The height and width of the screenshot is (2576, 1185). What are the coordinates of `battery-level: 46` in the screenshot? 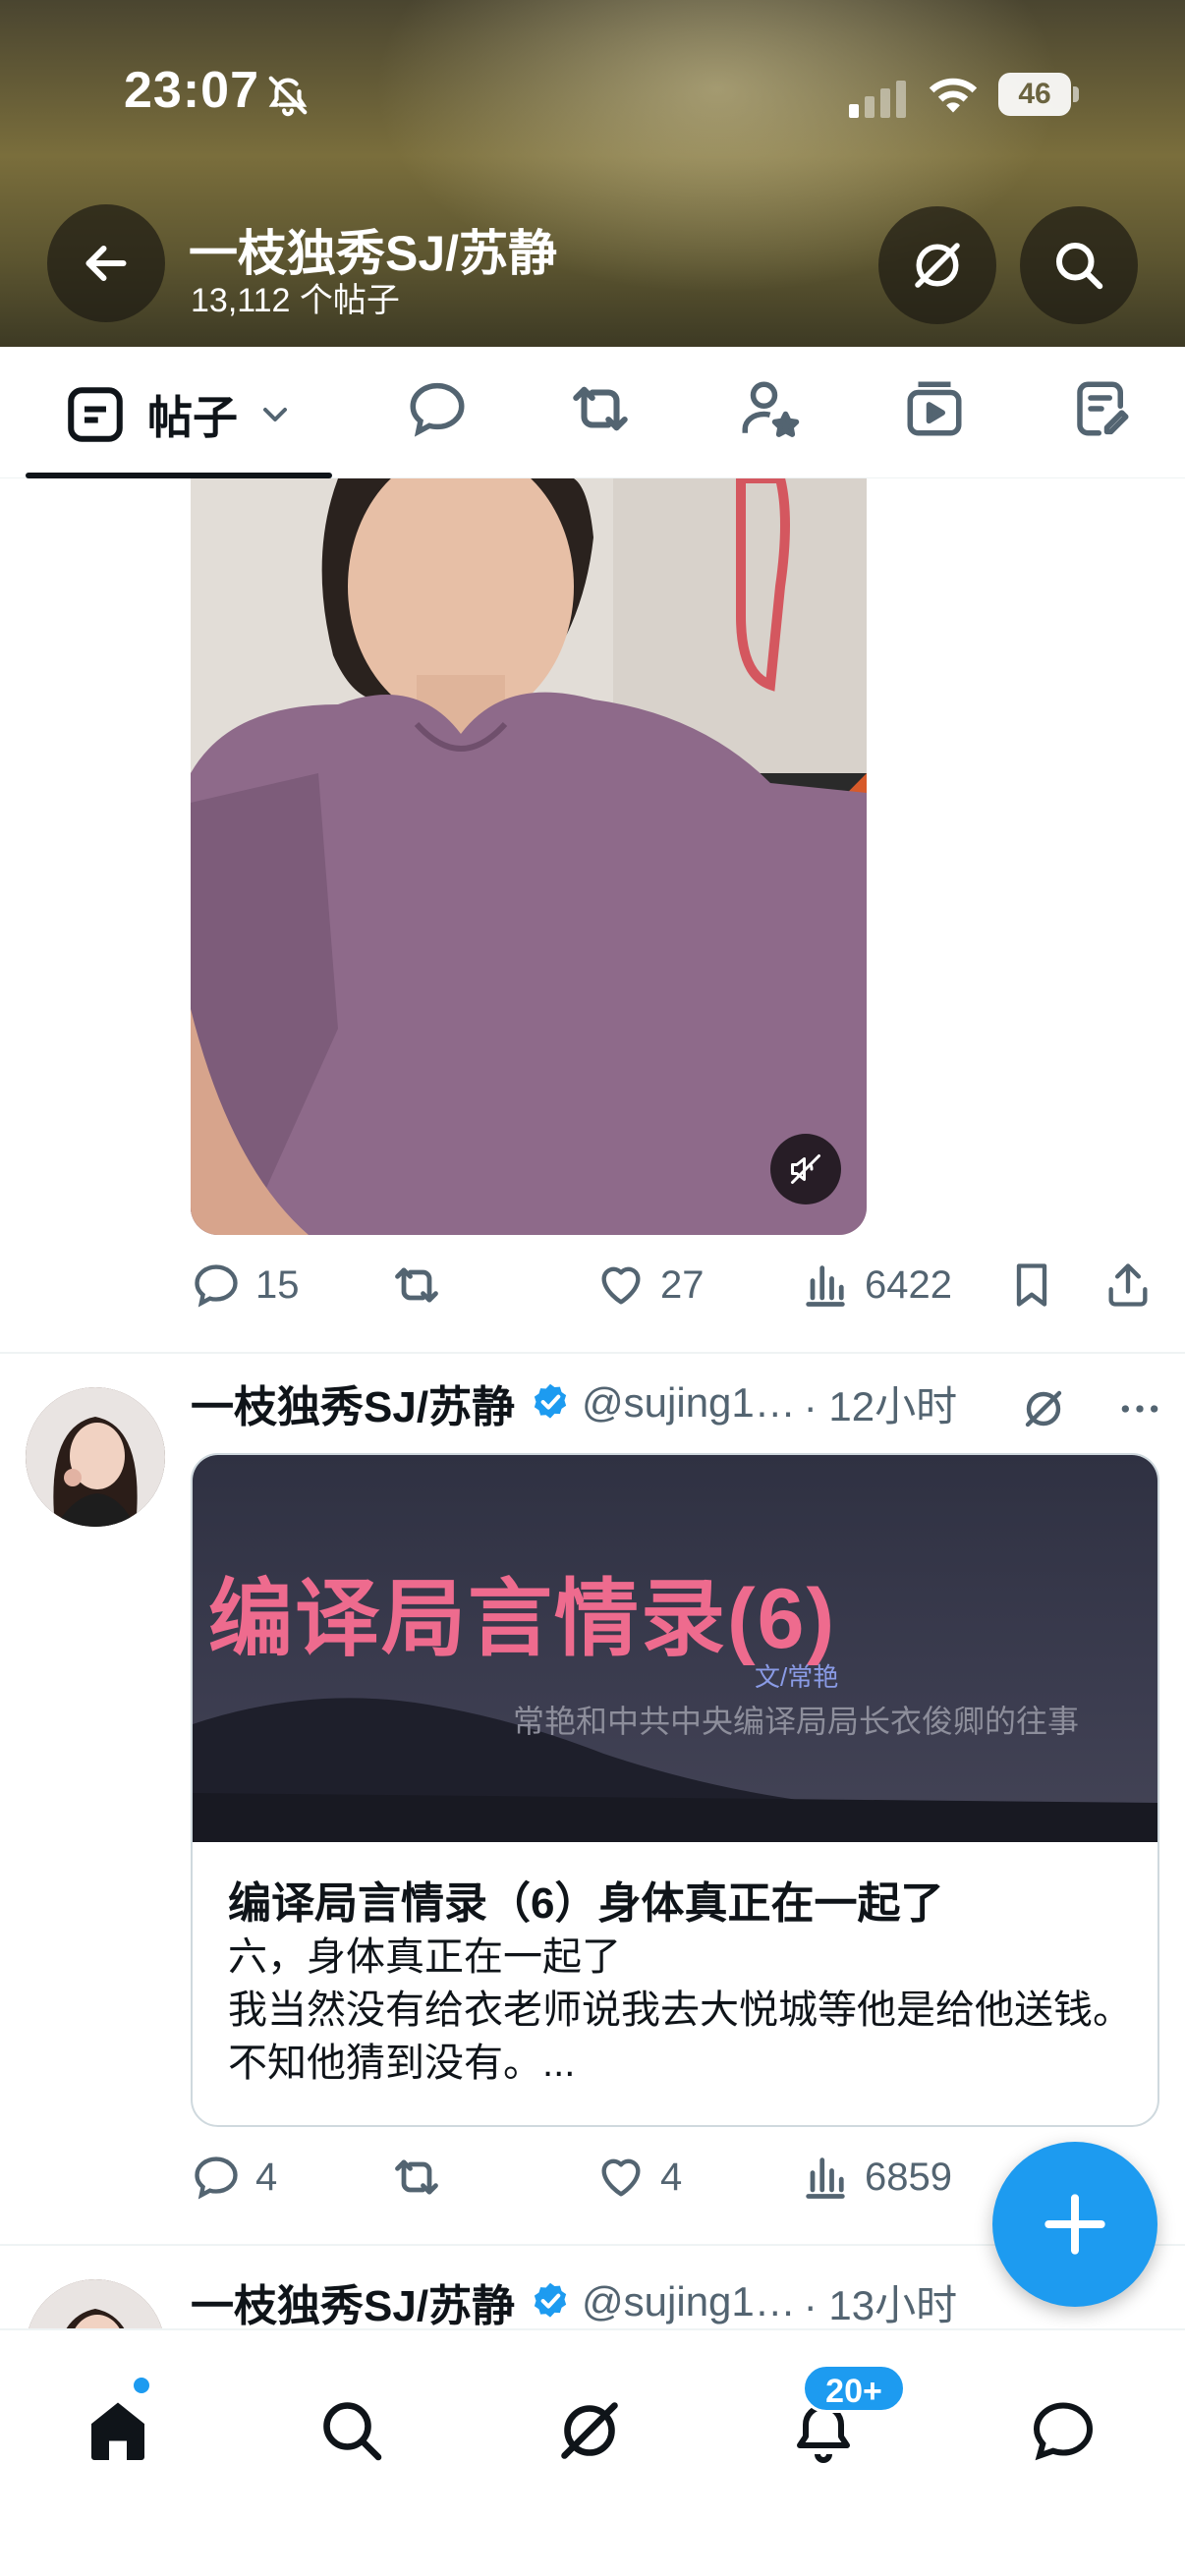 It's located at (1034, 94).